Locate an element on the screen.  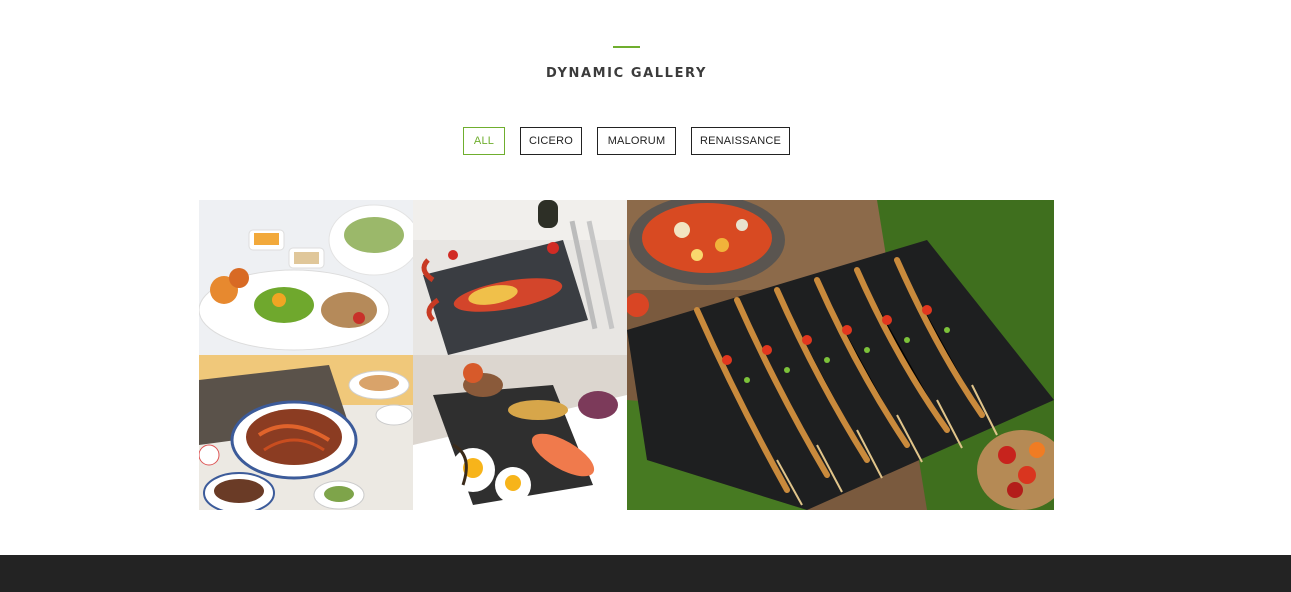
filter-cicero-button: CICERO is located at coordinates (551, 141).